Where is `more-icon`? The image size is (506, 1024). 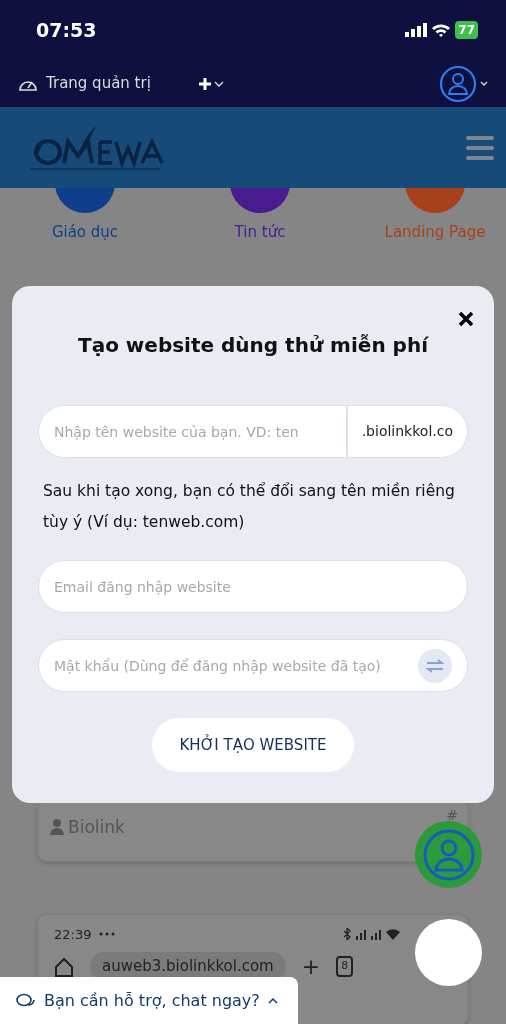 more-icon is located at coordinates (107, 934).